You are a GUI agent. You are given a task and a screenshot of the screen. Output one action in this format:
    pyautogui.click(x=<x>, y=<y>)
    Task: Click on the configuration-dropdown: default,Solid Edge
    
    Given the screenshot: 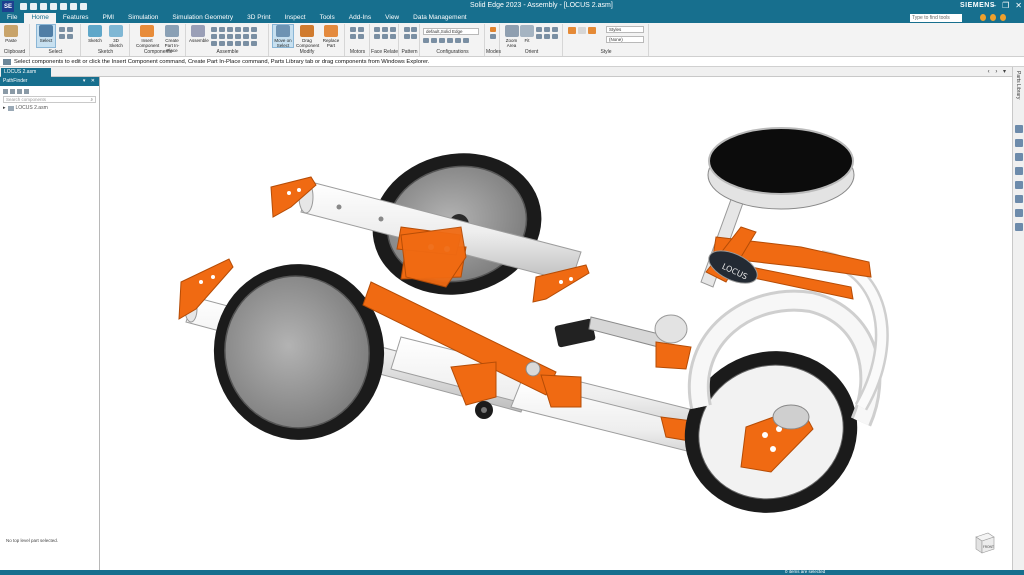 What is the action you would take?
    pyautogui.click(x=451, y=31)
    